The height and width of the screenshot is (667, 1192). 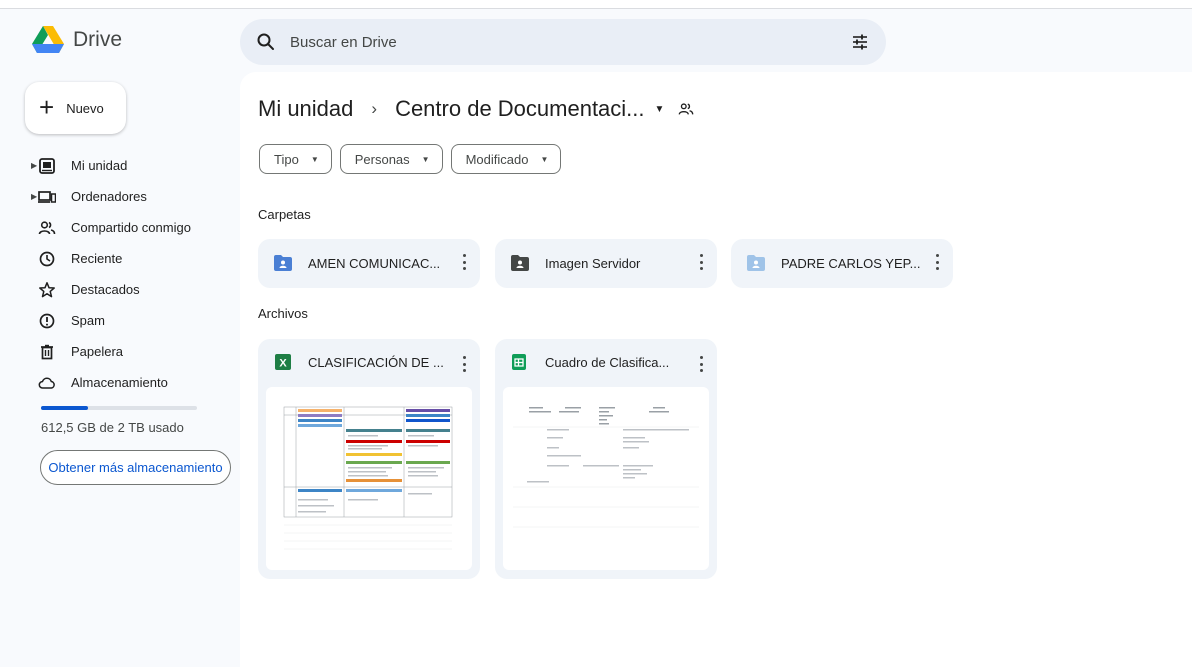 What do you see at coordinates (47, 290) in the screenshot?
I see `star-icon` at bounding box center [47, 290].